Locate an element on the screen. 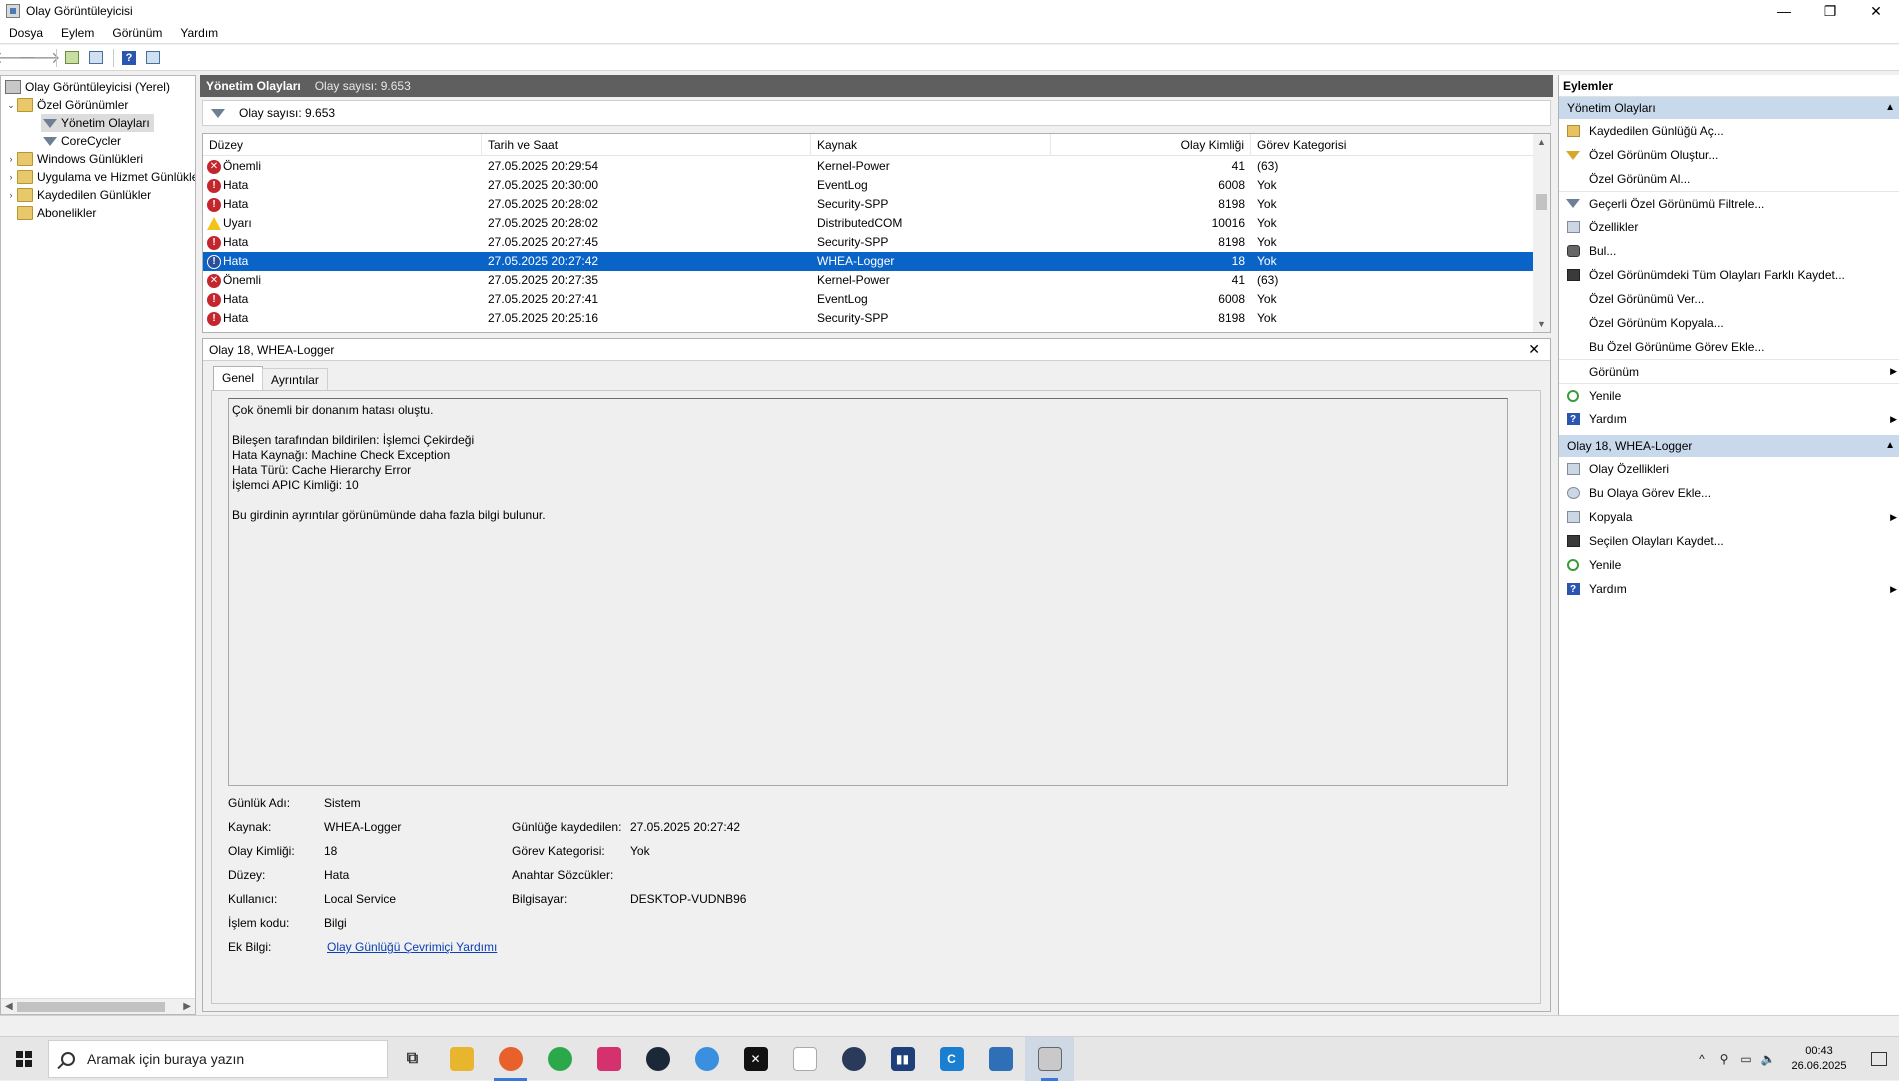 The width and height of the screenshot is (1899, 1081). tree-horizontal-scrollbar: ◀ ▶ is located at coordinates (98, 1006).